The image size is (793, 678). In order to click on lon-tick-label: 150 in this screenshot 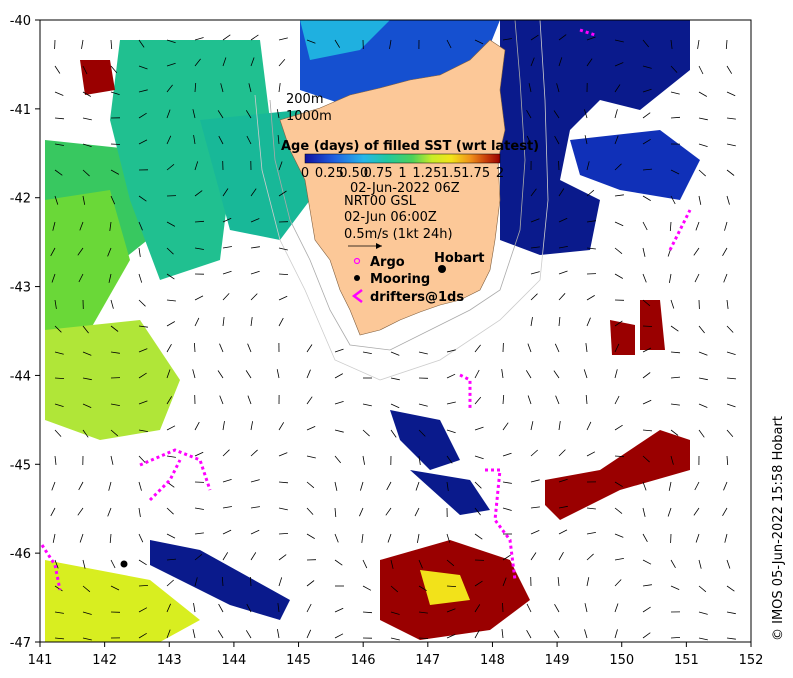, I will do `click(621, 660)`.